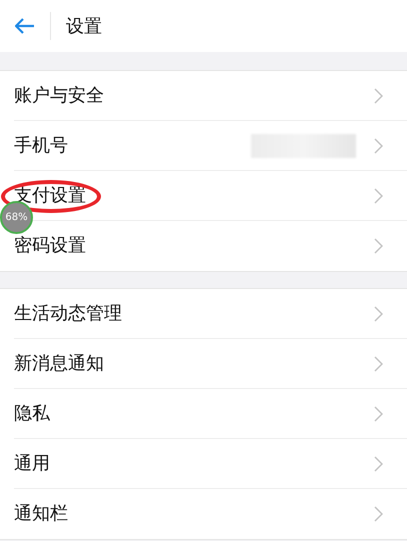  Describe the element at coordinates (41, 146) in the screenshot. I see `row-label: 手机号` at that location.